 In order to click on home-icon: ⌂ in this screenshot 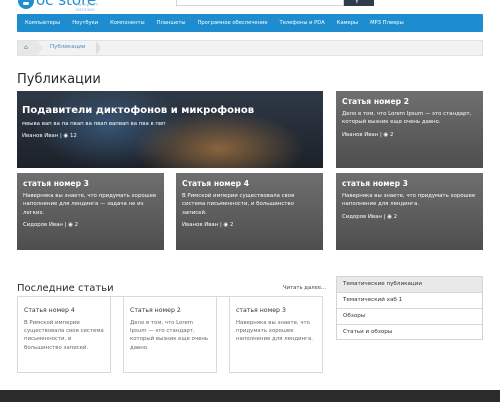, I will do `click(26, 47)`.